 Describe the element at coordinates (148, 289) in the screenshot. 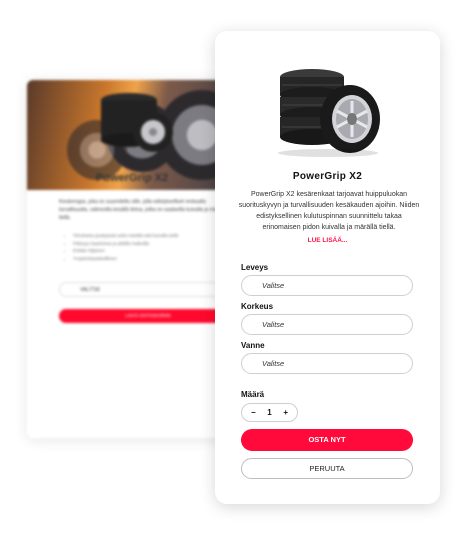

I see `background-select: VALITSE` at that location.